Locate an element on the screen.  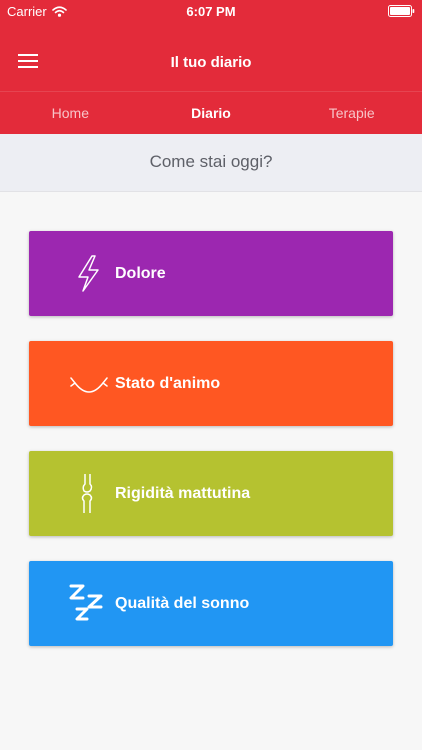
tab-terapie: Terapie is located at coordinates (351, 113).